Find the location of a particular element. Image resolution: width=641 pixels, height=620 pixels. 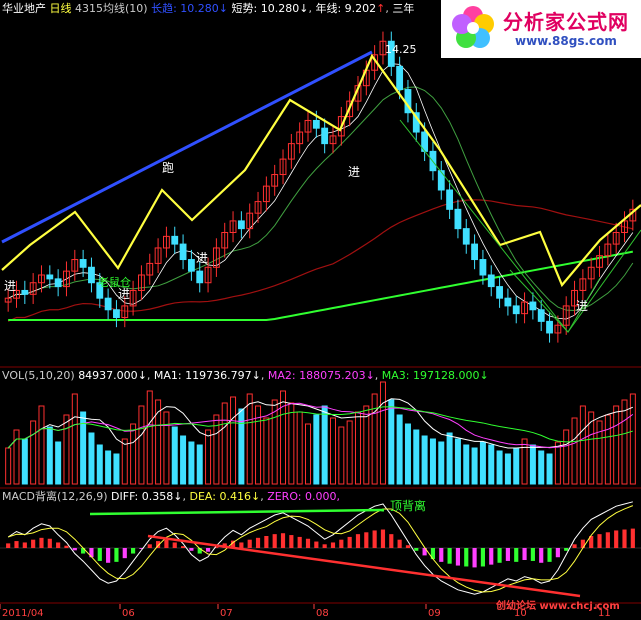

top-divergence-line is located at coordinates (237, 512).